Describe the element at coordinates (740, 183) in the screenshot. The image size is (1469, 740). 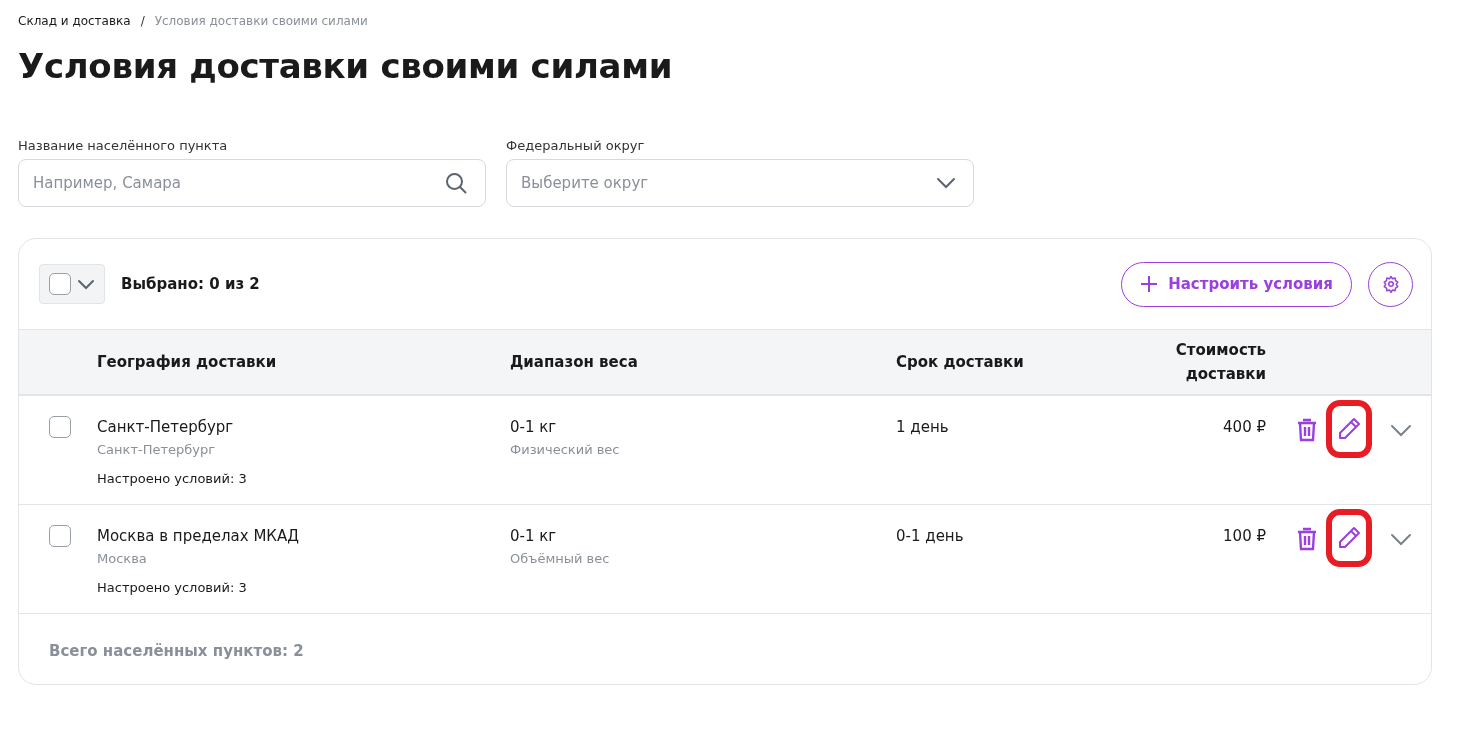
I see `dropdown-field: Выберите округ` at that location.